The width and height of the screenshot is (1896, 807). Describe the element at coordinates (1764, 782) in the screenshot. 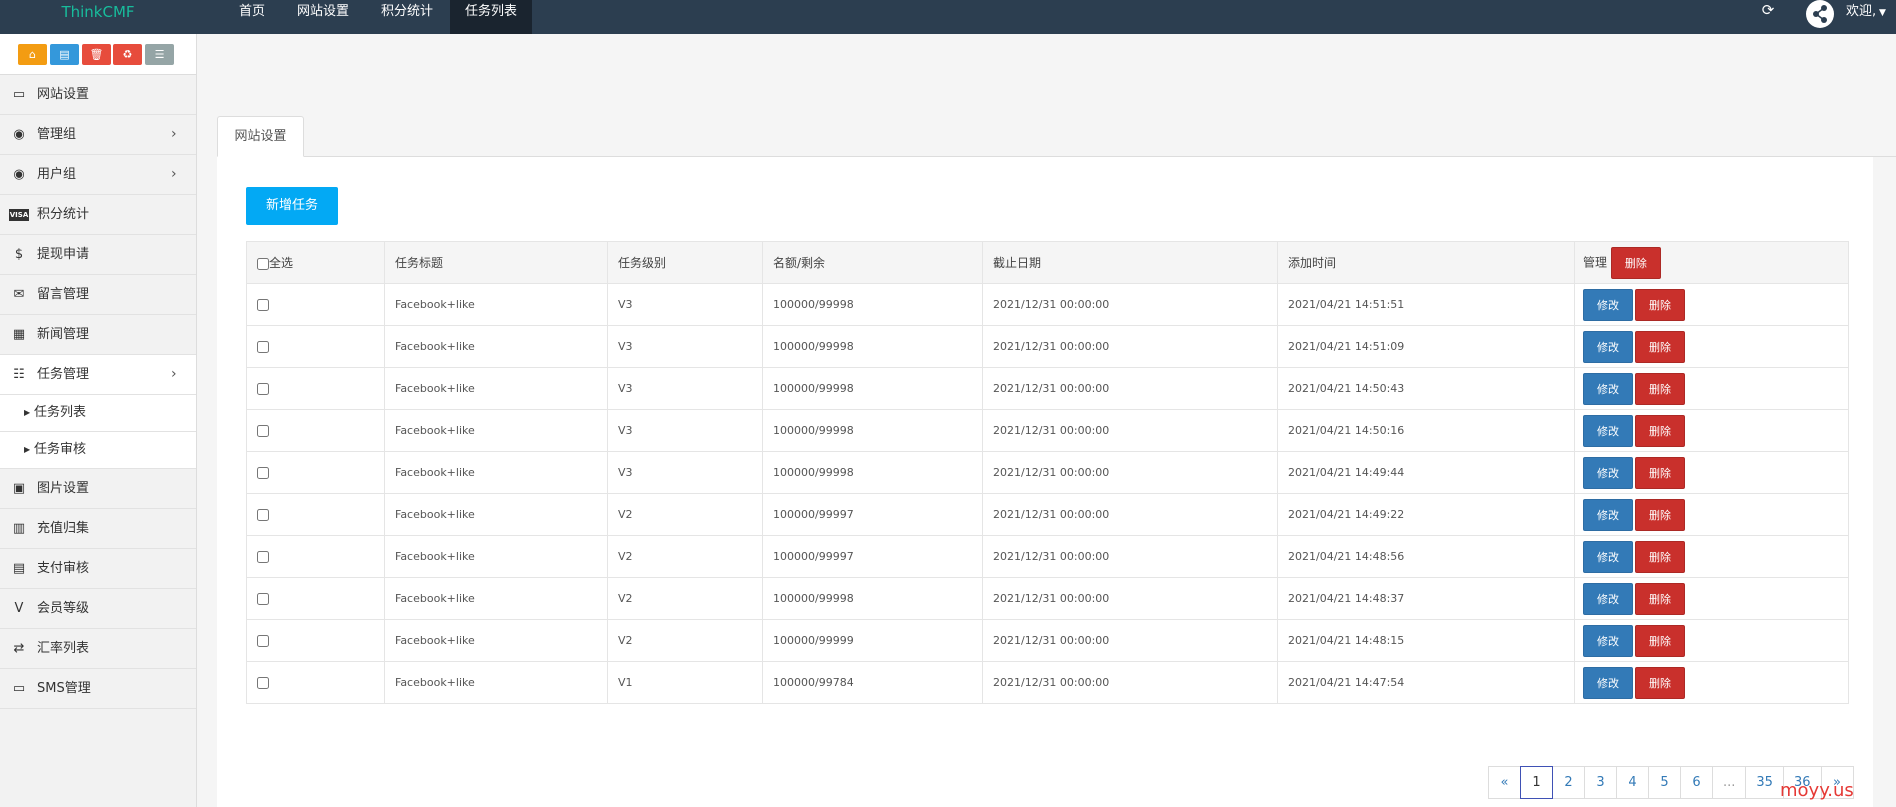

I see `page-35: 35` at that location.